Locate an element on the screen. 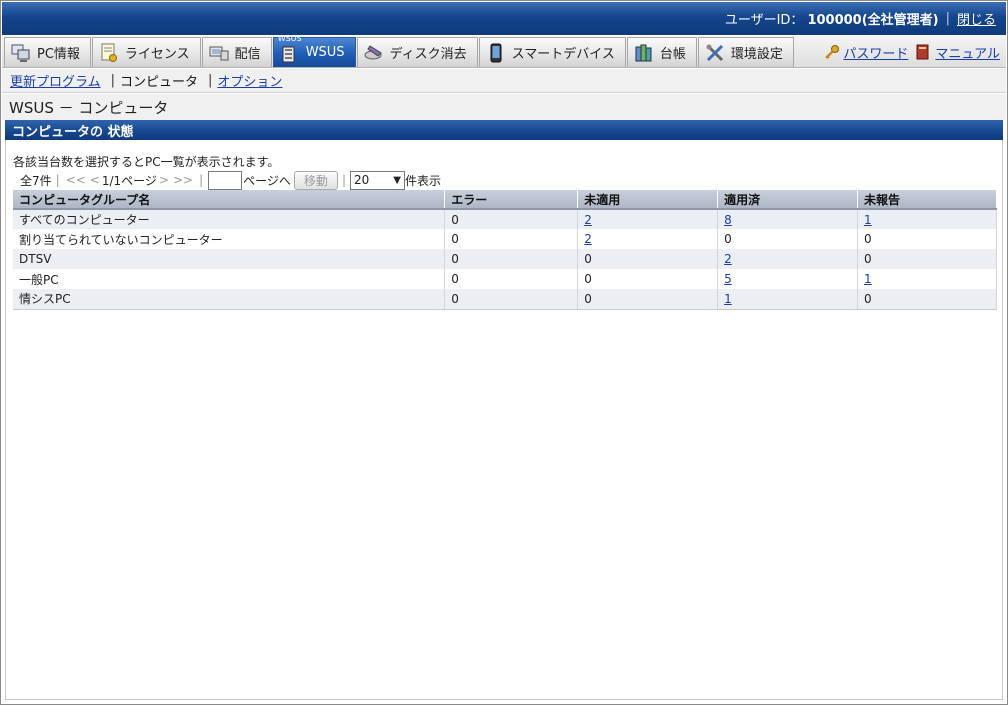  password-link: パスワード is located at coordinates (875, 52).